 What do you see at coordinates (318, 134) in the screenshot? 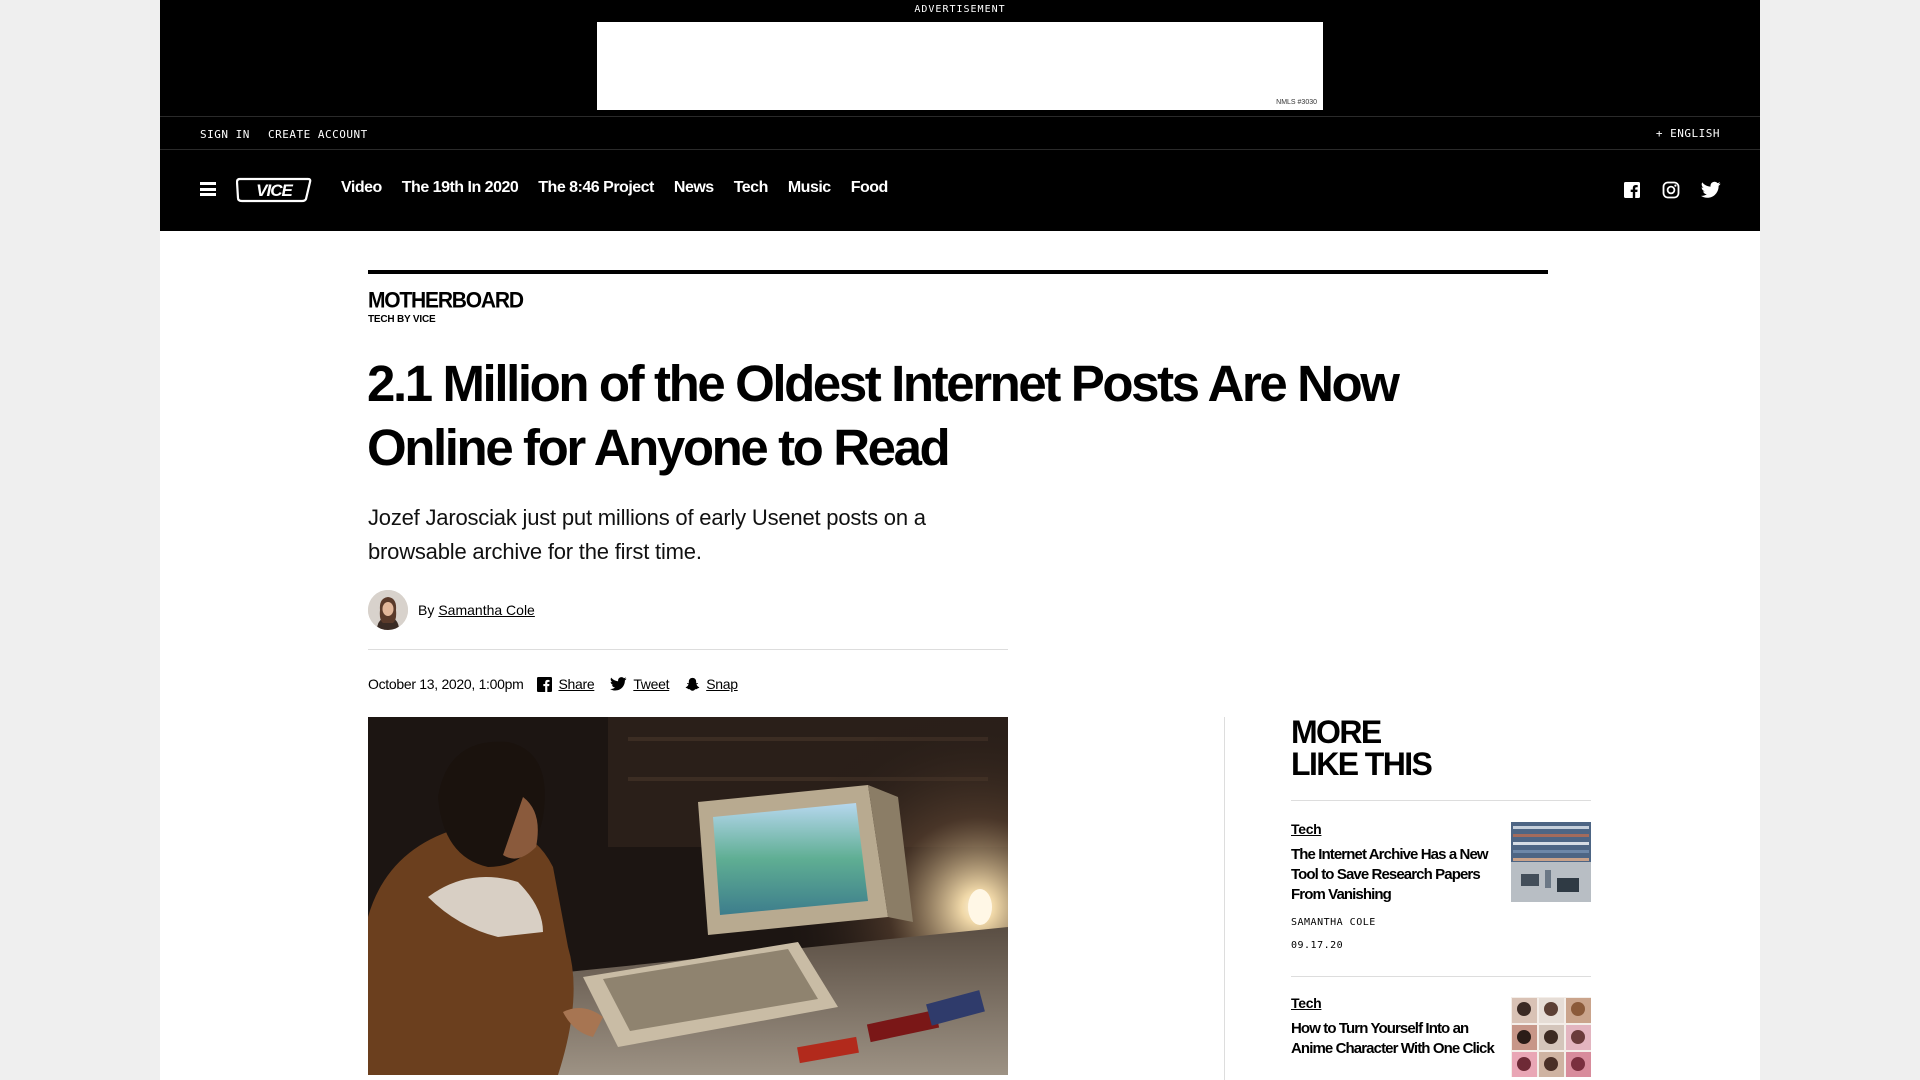
I see `create-account-link: CREATE ACCOUNT` at bounding box center [318, 134].